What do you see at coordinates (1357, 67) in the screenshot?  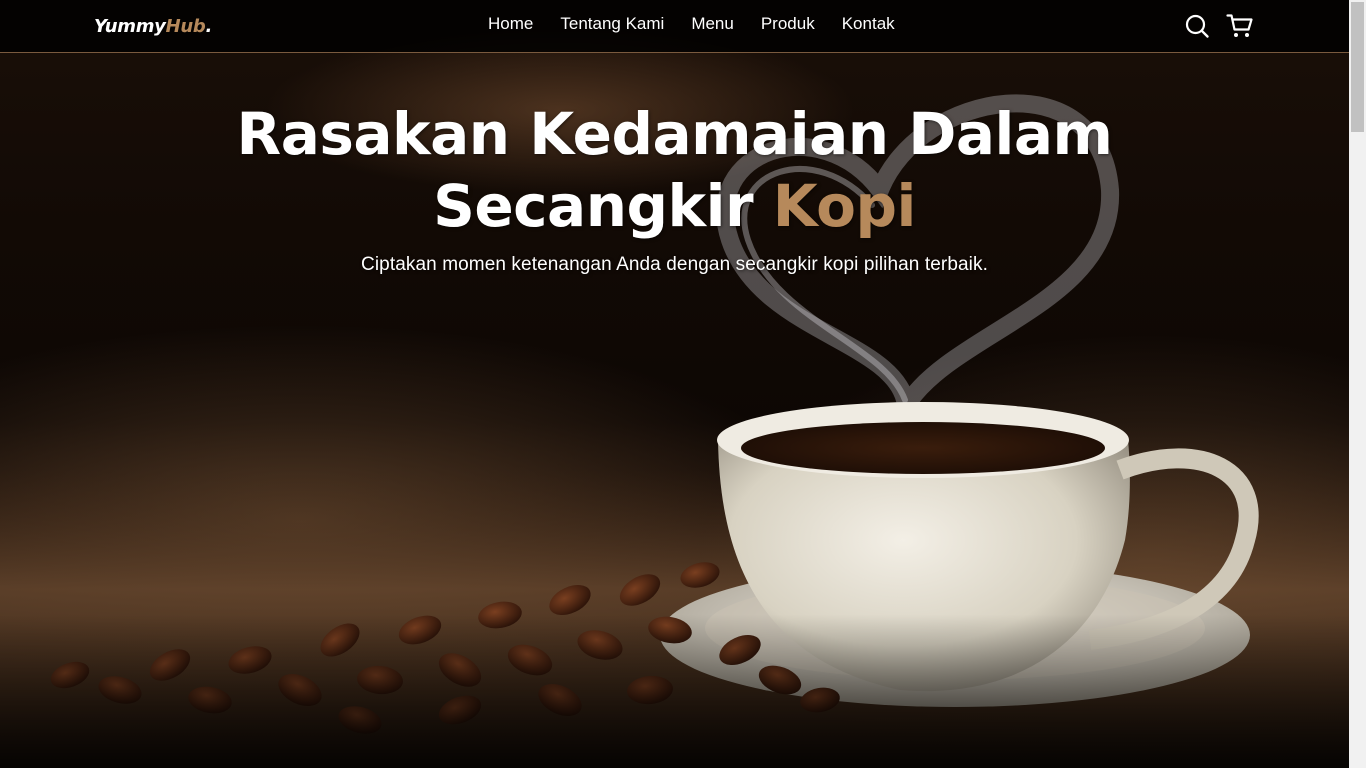 I see `scrollbar-thumb` at bounding box center [1357, 67].